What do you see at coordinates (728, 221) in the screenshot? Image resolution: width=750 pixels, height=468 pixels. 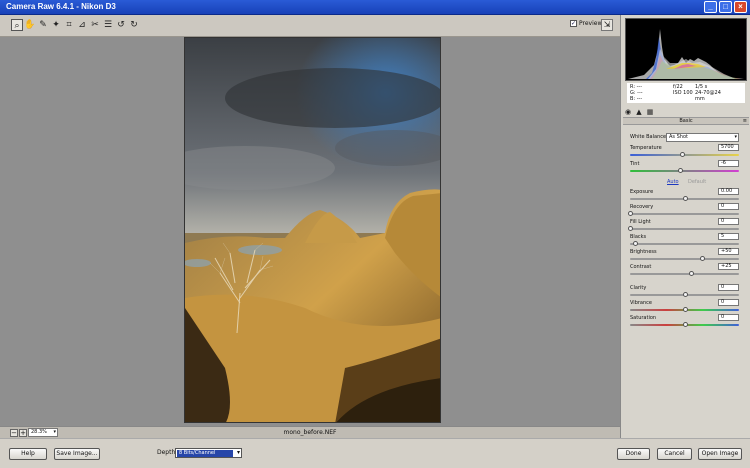 I see `fill-light-input: 0` at bounding box center [728, 221].